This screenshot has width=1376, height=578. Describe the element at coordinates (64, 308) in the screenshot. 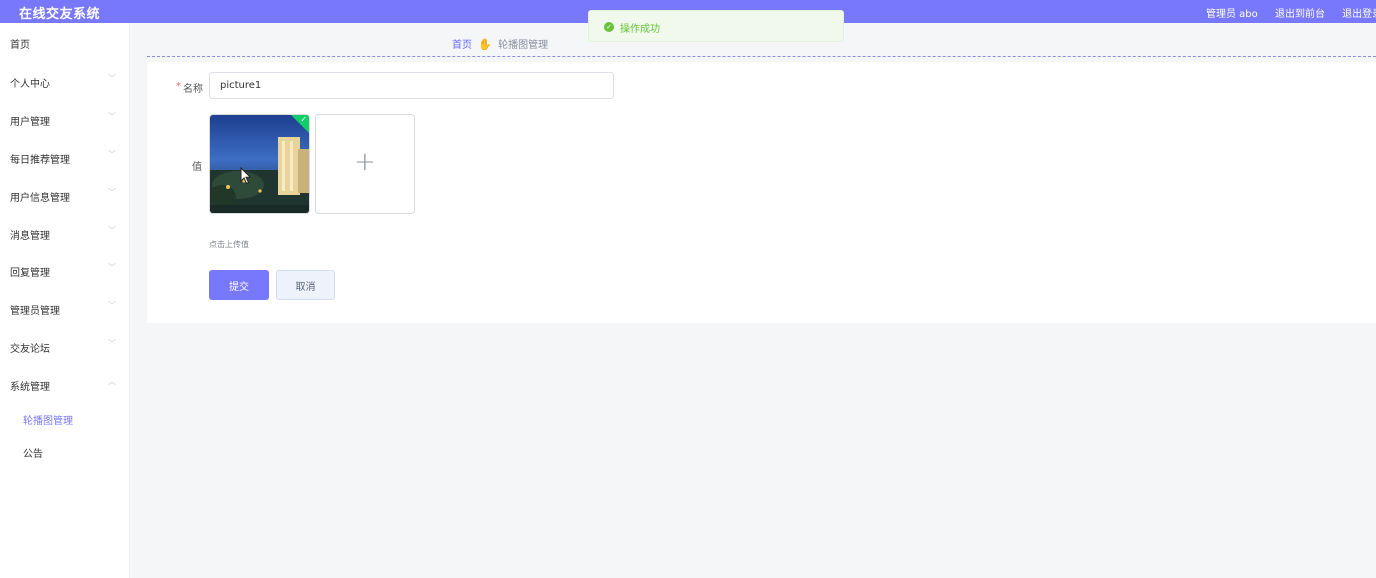

I see `sidebar-item-admins: 管理员管理 ﹀` at that location.